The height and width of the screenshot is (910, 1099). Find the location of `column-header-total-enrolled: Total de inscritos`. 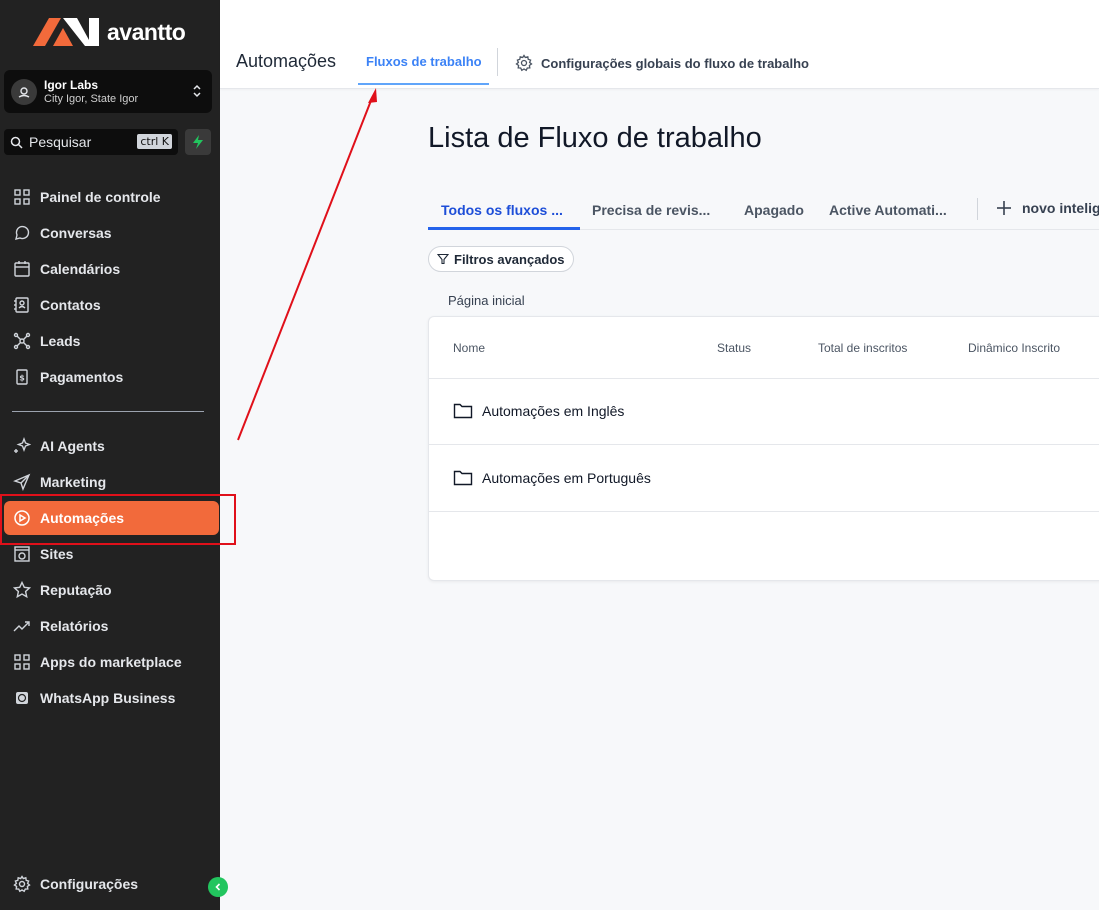

column-header-total-enrolled: Total de inscritos is located at coordinates (862, 348).